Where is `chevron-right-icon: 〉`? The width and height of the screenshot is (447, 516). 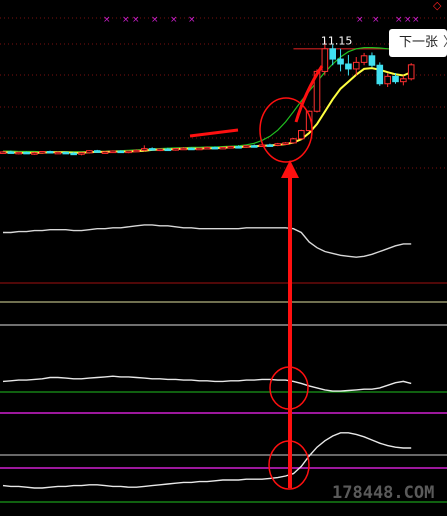
chevron-right-icon: 〉 is located at coordinates (445, 42).